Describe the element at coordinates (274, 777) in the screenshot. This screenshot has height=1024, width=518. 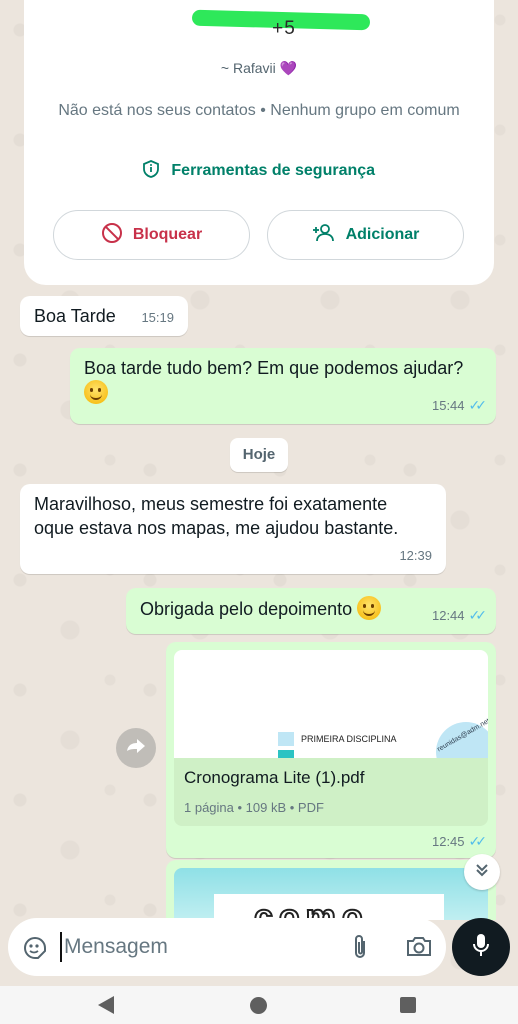
I see `document-file-name: Cronograma Lite (1).pdf` at that location.